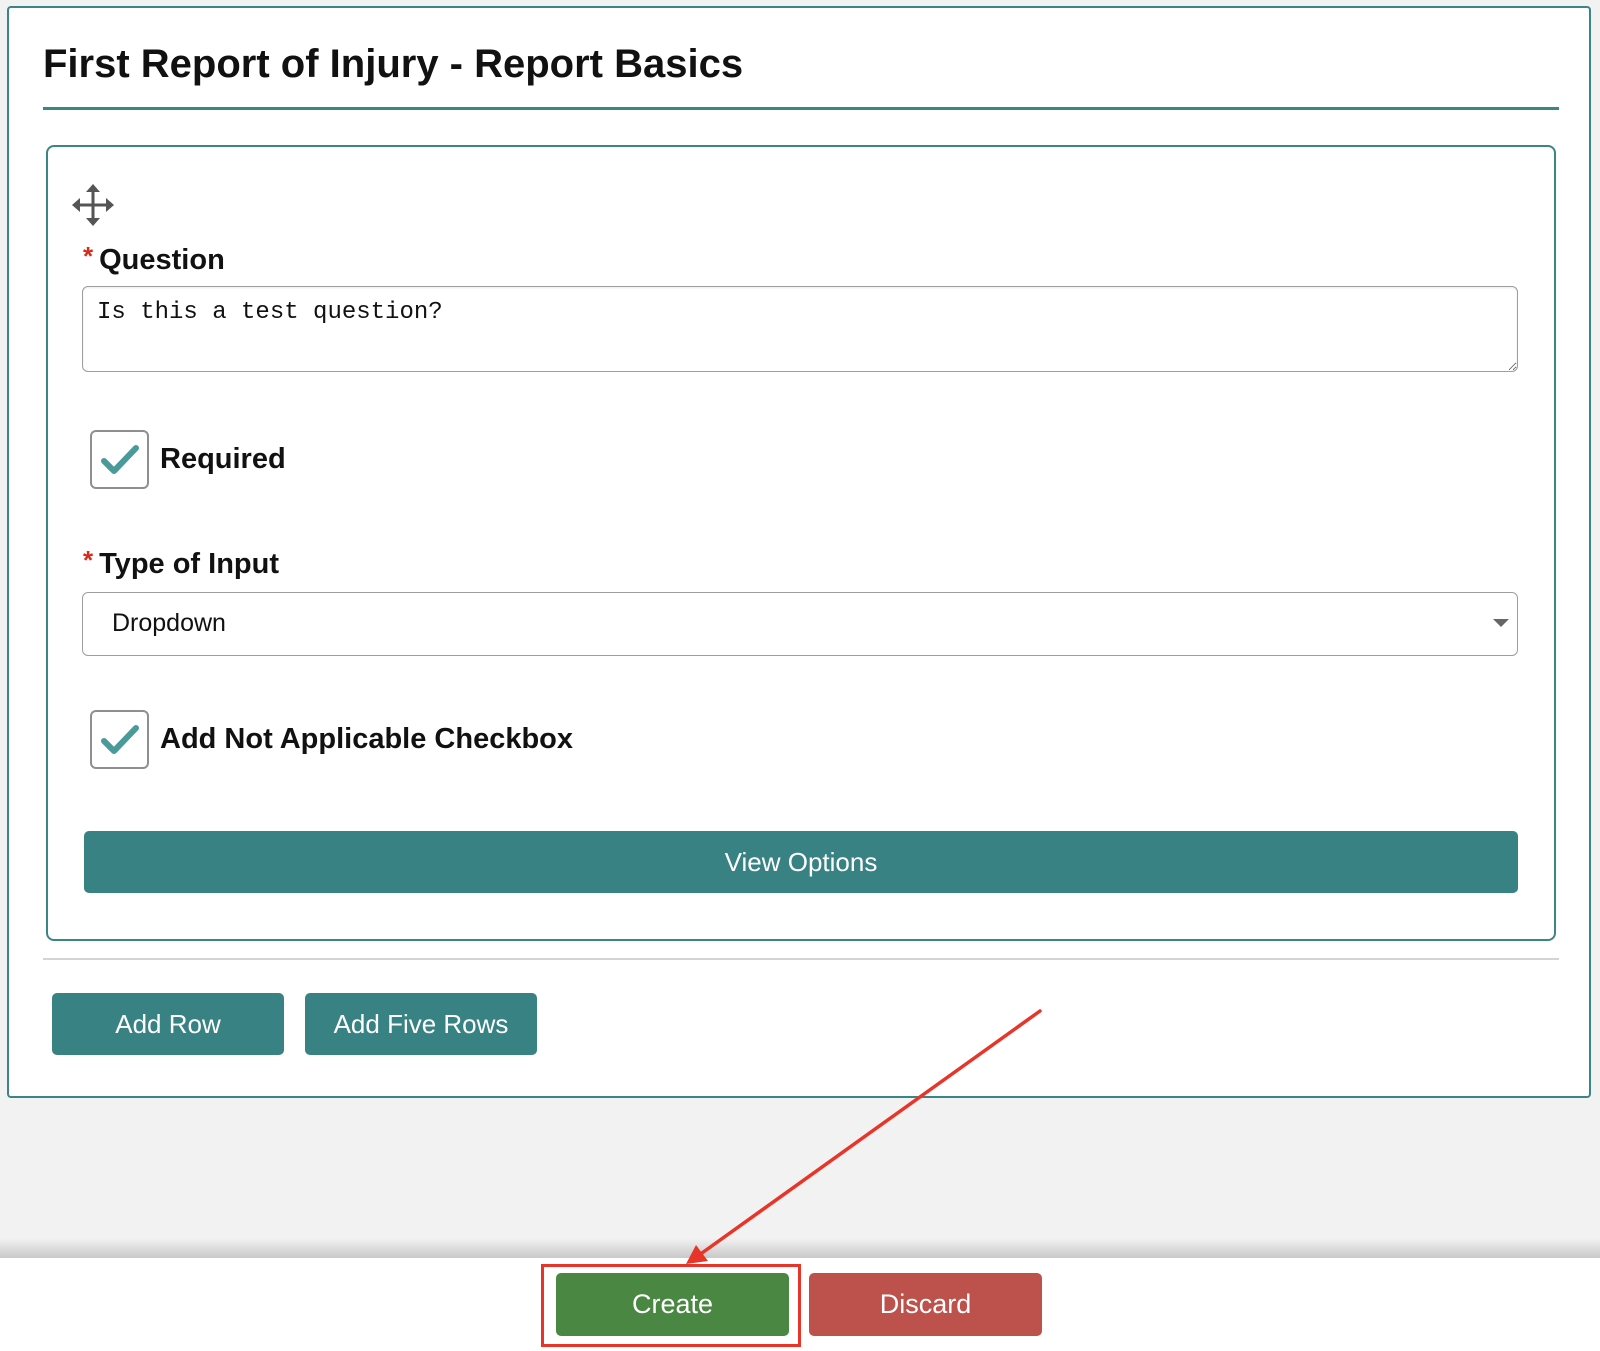 The height and width of the screenshot is (1351, 1600). Describe the element at coordinates (800, 329) in the screenshot. I see `question-textarea: Is this a test question?` at that location.